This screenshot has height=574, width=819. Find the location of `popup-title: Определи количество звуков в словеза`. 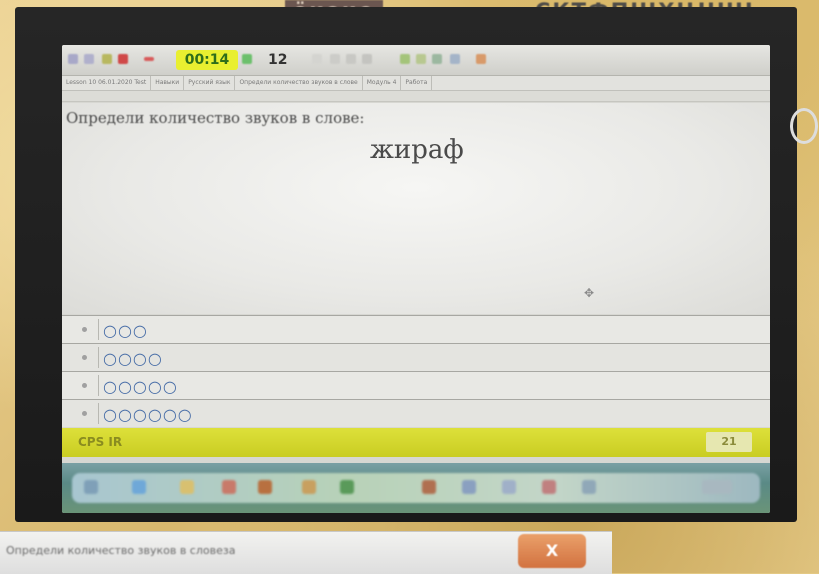

popup-title: Определи количество звуков в словеза is located at coordinates (121, 550).